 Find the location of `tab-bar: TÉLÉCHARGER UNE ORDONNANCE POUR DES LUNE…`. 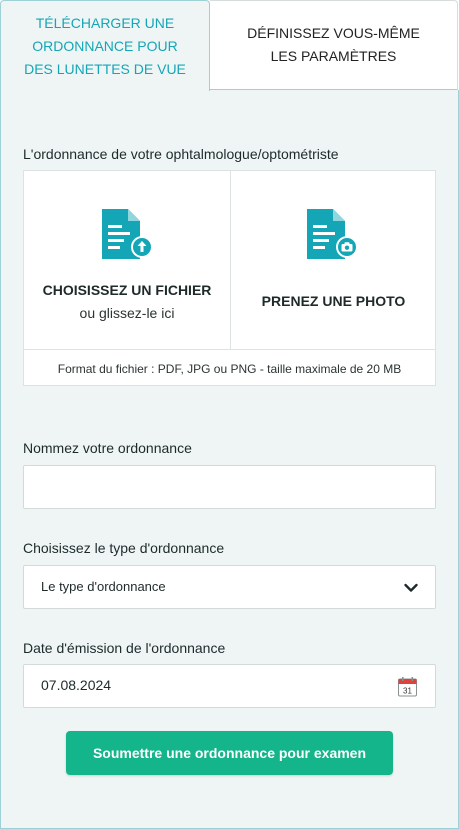

tab-bar: TÉLÉCHARGER UNE ORDONNANCE POUR DES LUNE… is located at coordinates (229, 45).